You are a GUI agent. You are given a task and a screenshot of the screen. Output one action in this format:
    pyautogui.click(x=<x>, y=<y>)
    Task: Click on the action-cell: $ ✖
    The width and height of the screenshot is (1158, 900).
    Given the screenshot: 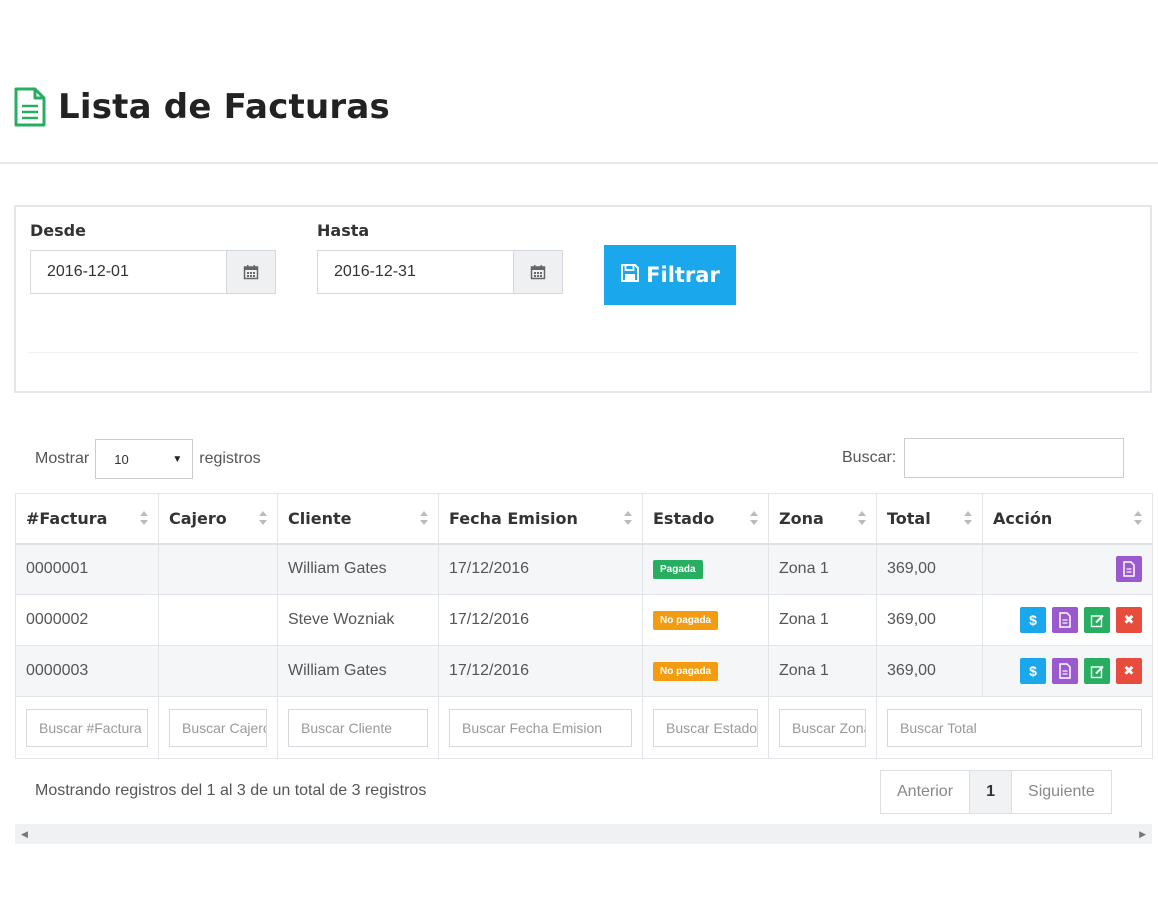 What is the action you would take?
    pyautogui.click(x=1067, y=620)
    